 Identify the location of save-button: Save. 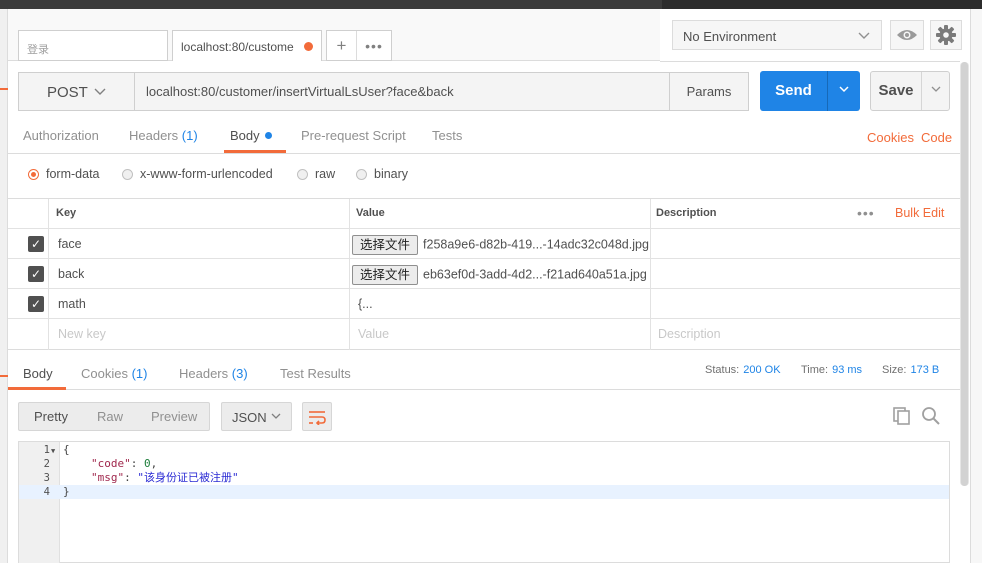
(910, 91).